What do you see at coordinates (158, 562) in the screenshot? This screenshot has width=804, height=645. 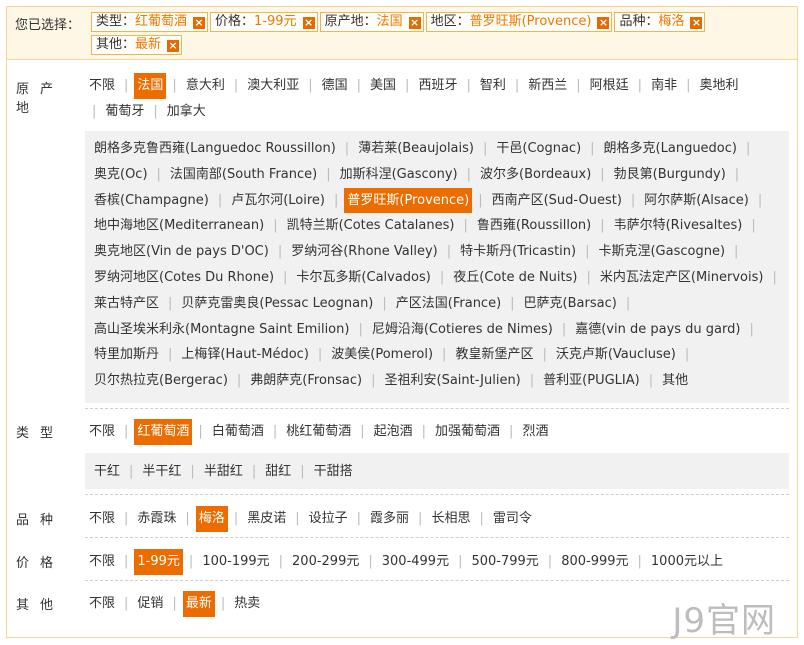 I see `price-option: 1-99元` at bounding box center [158, 562].